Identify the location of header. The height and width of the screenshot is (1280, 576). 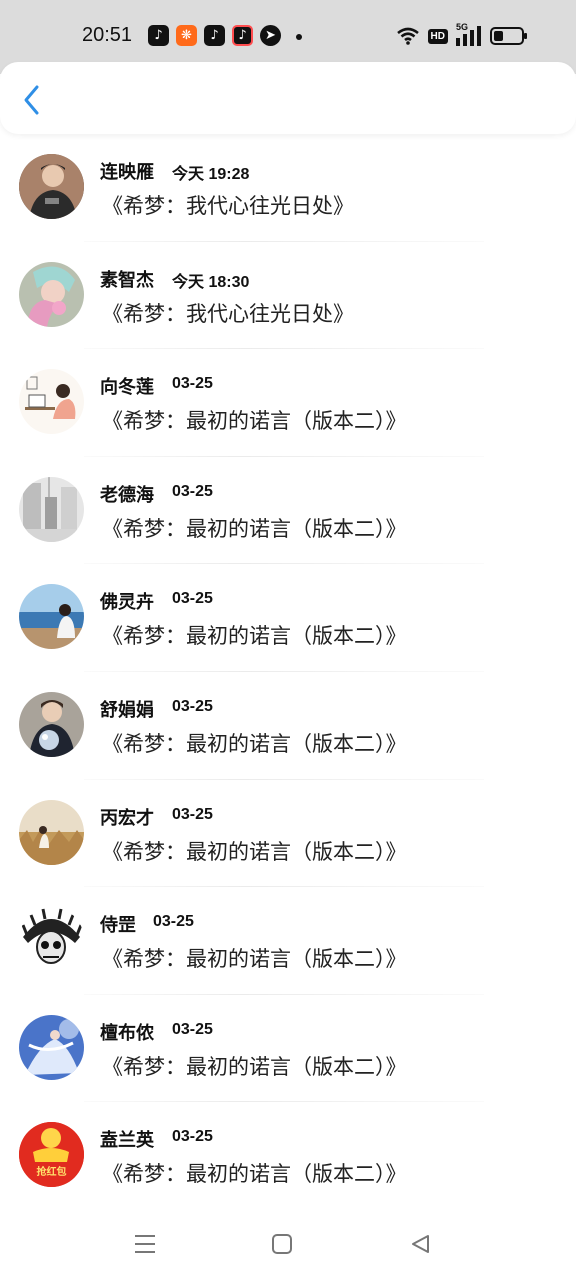
(288, 98).